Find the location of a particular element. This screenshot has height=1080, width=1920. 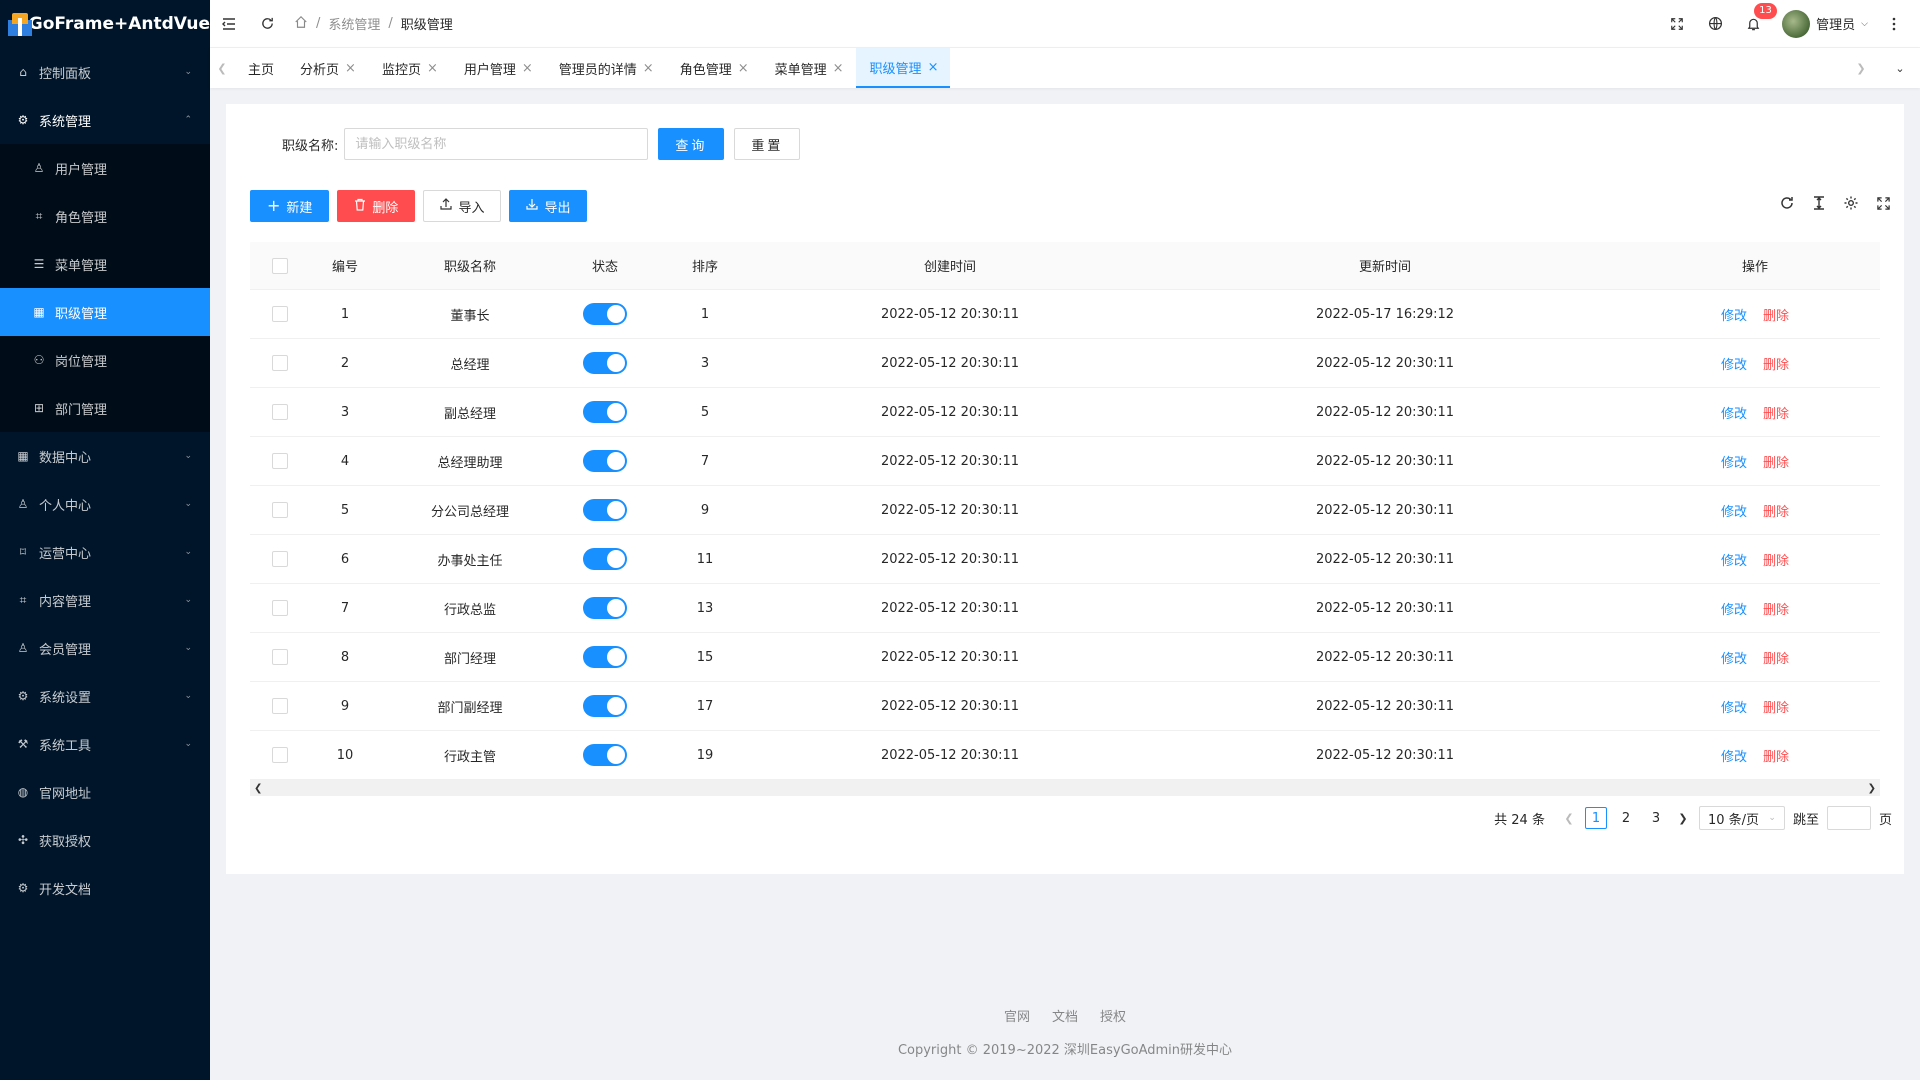

sidebar-item: ✣ 获取授权 is located at coordinates (105, 840).